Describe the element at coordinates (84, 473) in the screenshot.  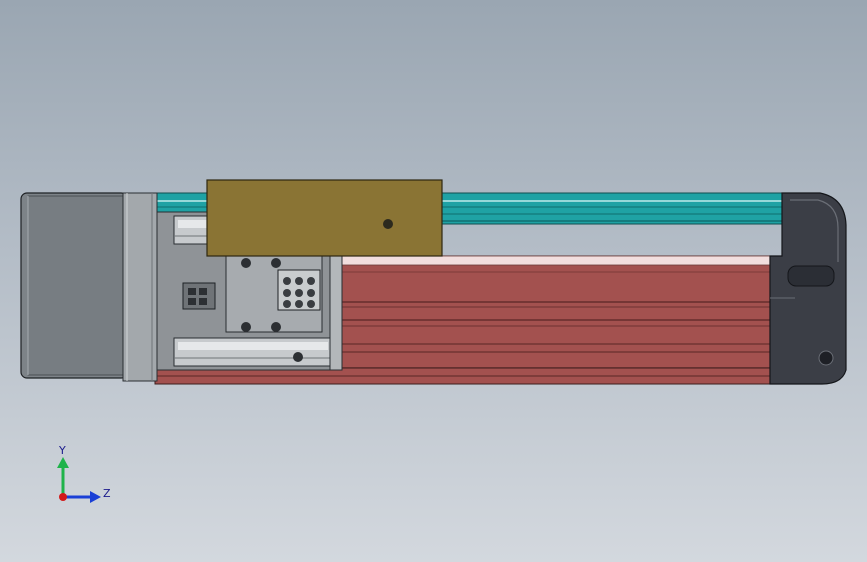
I see `coordinate-triad: Y Z` at that location.